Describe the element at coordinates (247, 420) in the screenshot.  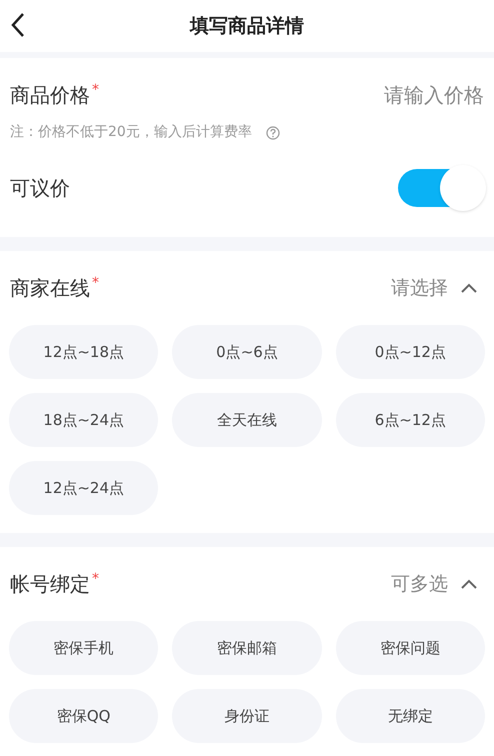
I see `option-chip: 全天在线` at that location.